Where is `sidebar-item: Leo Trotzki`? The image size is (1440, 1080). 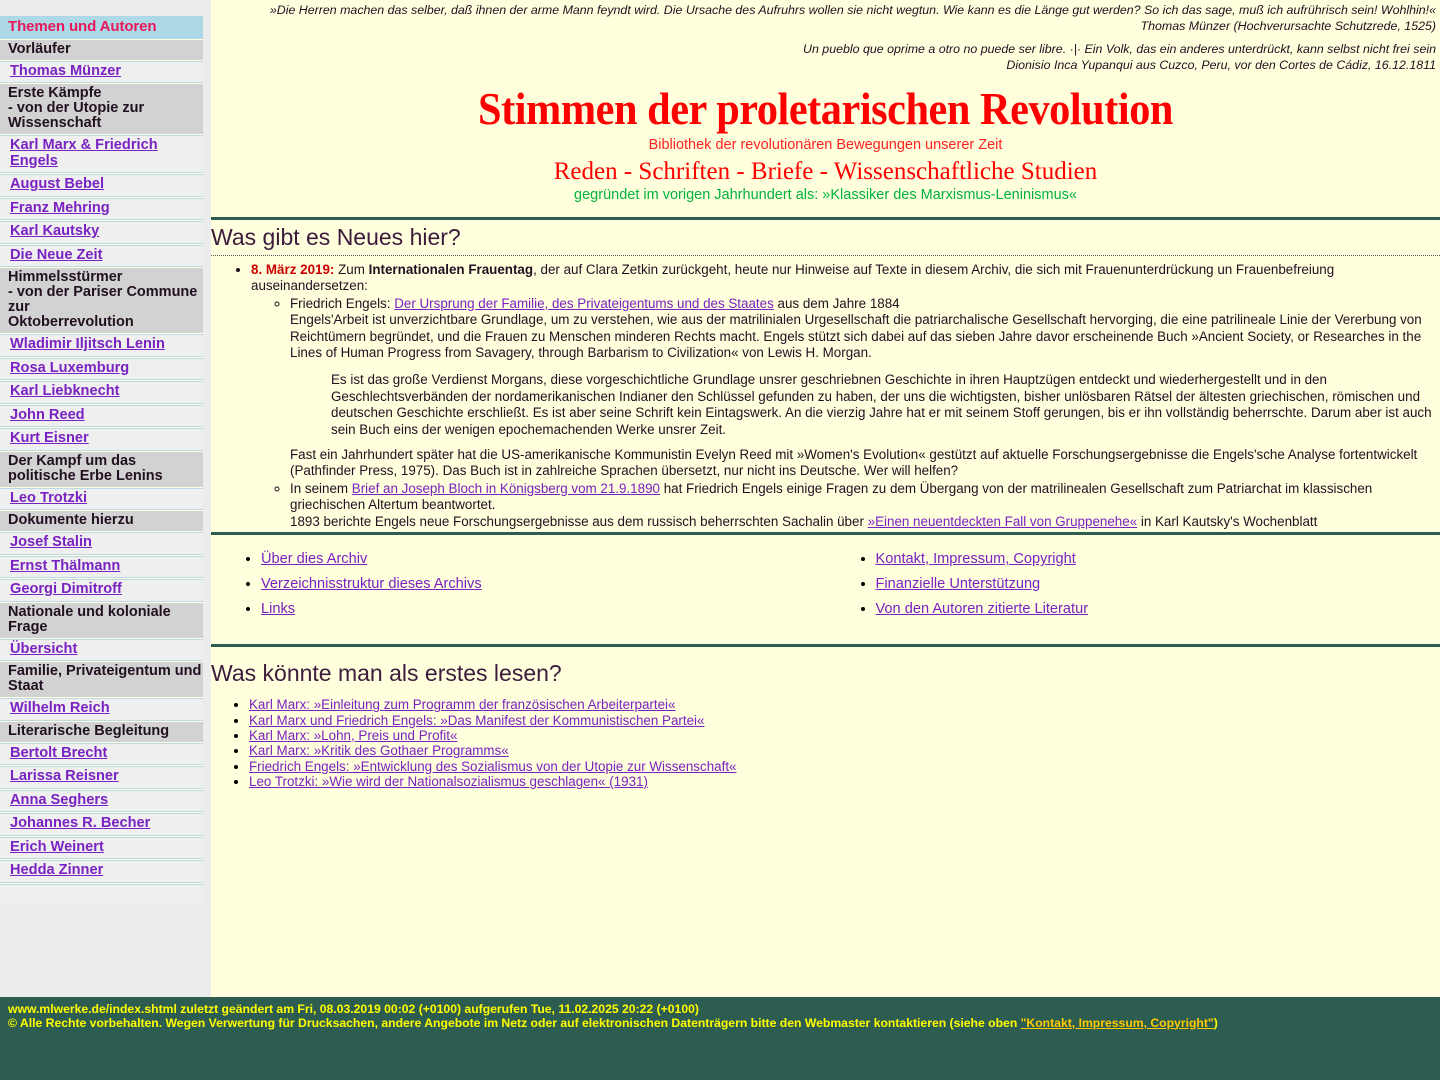 sidebar-item: Leo Trotzki is located at coordinates (101, 498).